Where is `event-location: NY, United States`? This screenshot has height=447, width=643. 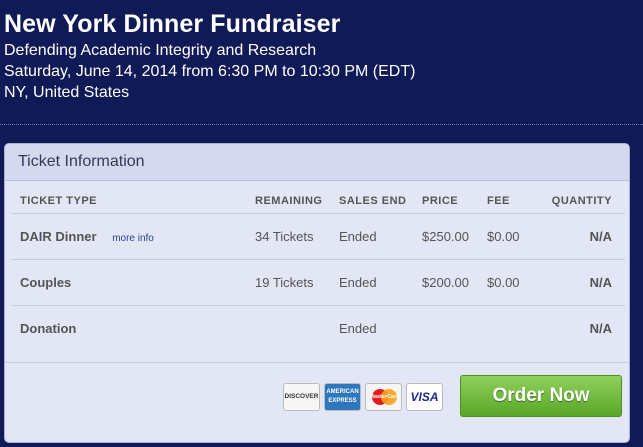
event-location: NY, United States is located at coordinates (67, 92).